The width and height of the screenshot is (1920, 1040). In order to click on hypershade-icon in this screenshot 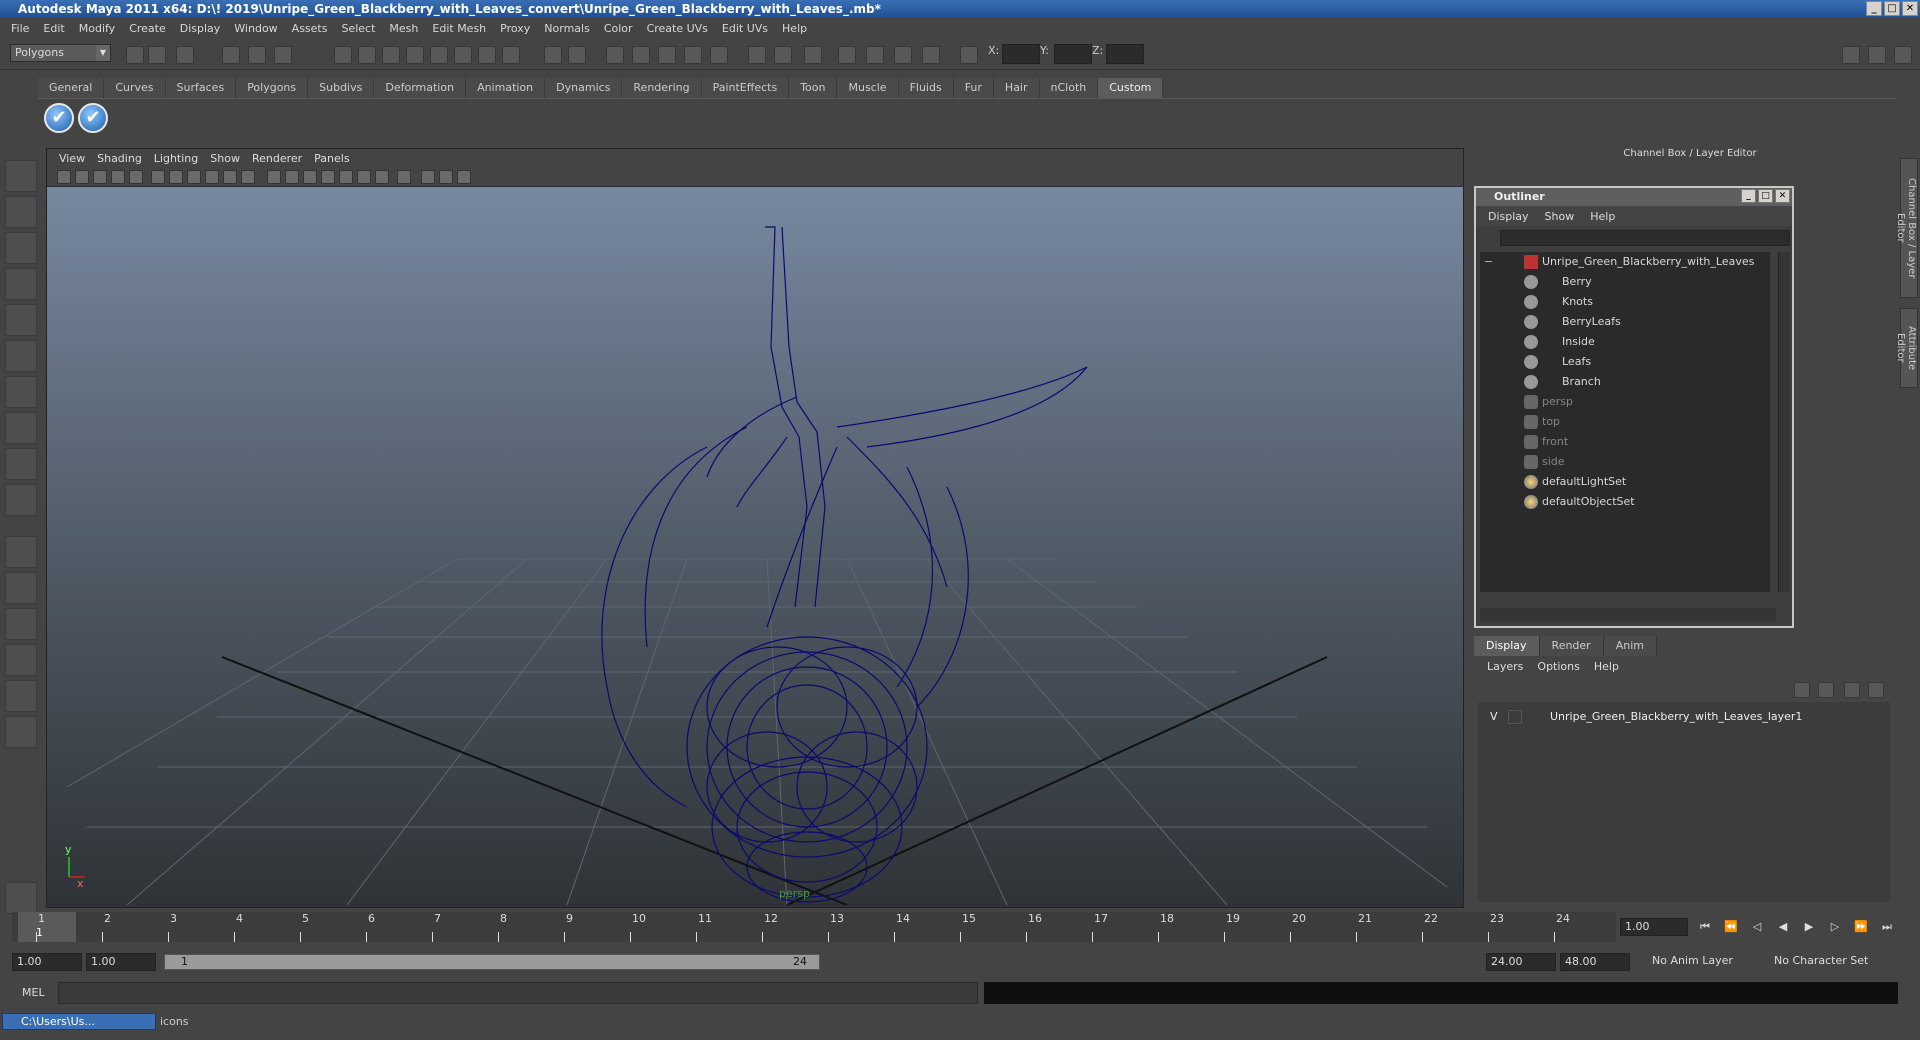, I will do `click(667, 55)`.